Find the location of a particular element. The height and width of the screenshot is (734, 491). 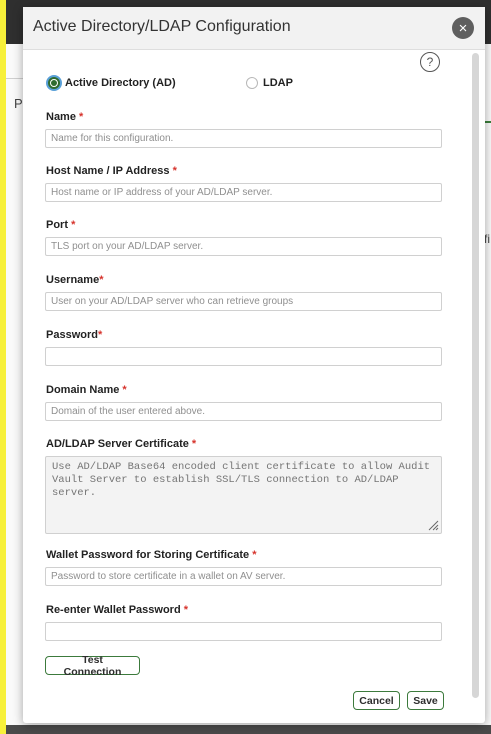

background-accent-line is located at coordinates (487, 122).